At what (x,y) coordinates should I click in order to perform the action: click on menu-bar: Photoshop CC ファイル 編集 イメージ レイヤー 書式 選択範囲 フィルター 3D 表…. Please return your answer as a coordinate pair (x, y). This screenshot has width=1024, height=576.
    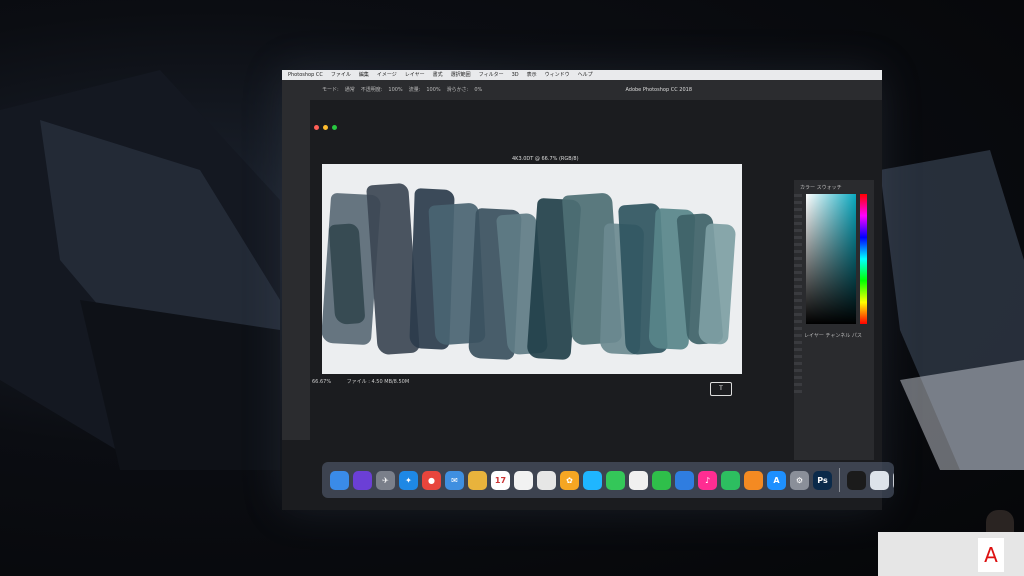
    Looking at the image, I should click on (582, 75).